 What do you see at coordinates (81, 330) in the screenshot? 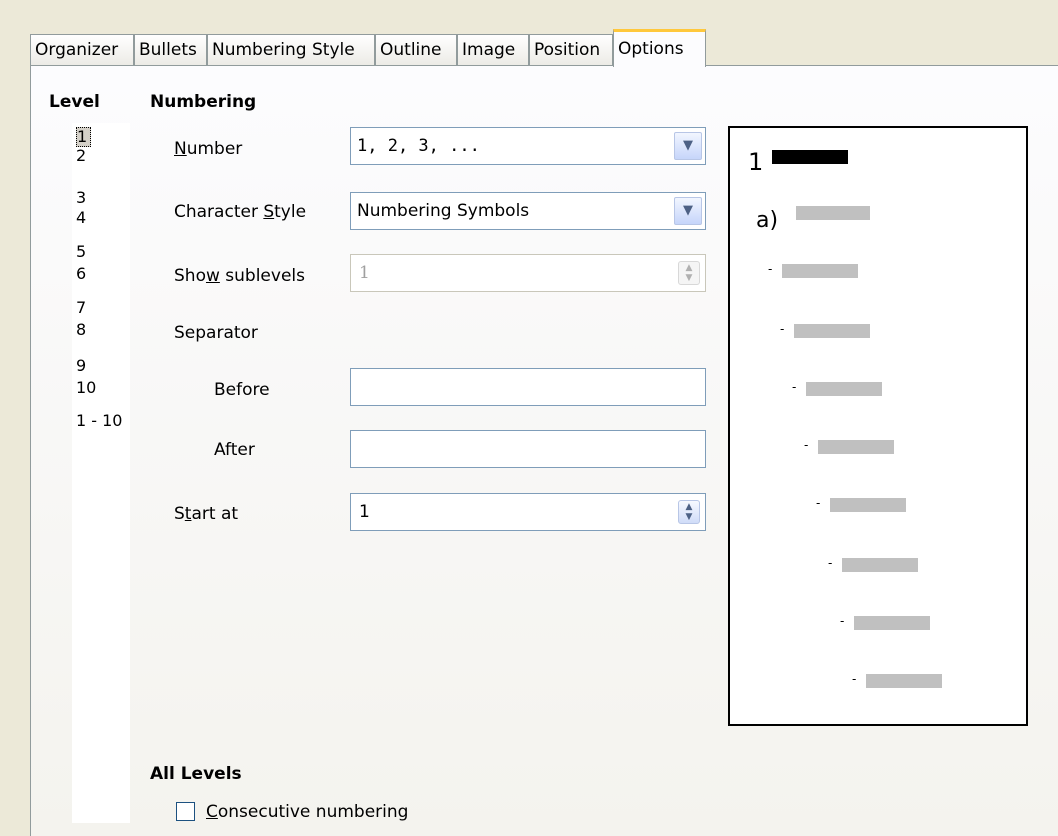
I see `level-item-8: 8` at bounding box center [81, 330].